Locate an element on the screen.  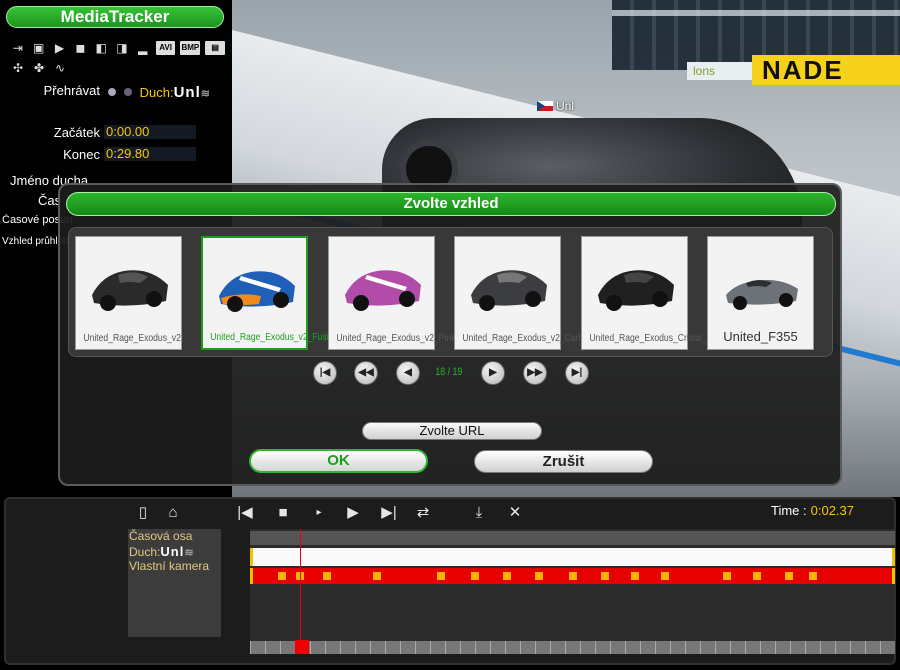
ghost-prefix: Duch: is located at coordinates (156, 92).